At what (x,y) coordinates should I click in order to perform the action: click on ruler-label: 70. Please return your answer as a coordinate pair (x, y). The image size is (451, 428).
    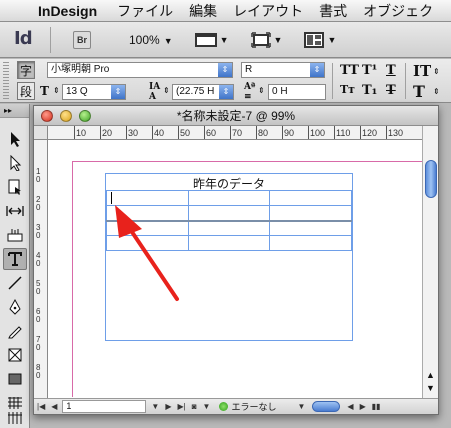
    Looking at the image, I should click on (237, 133).